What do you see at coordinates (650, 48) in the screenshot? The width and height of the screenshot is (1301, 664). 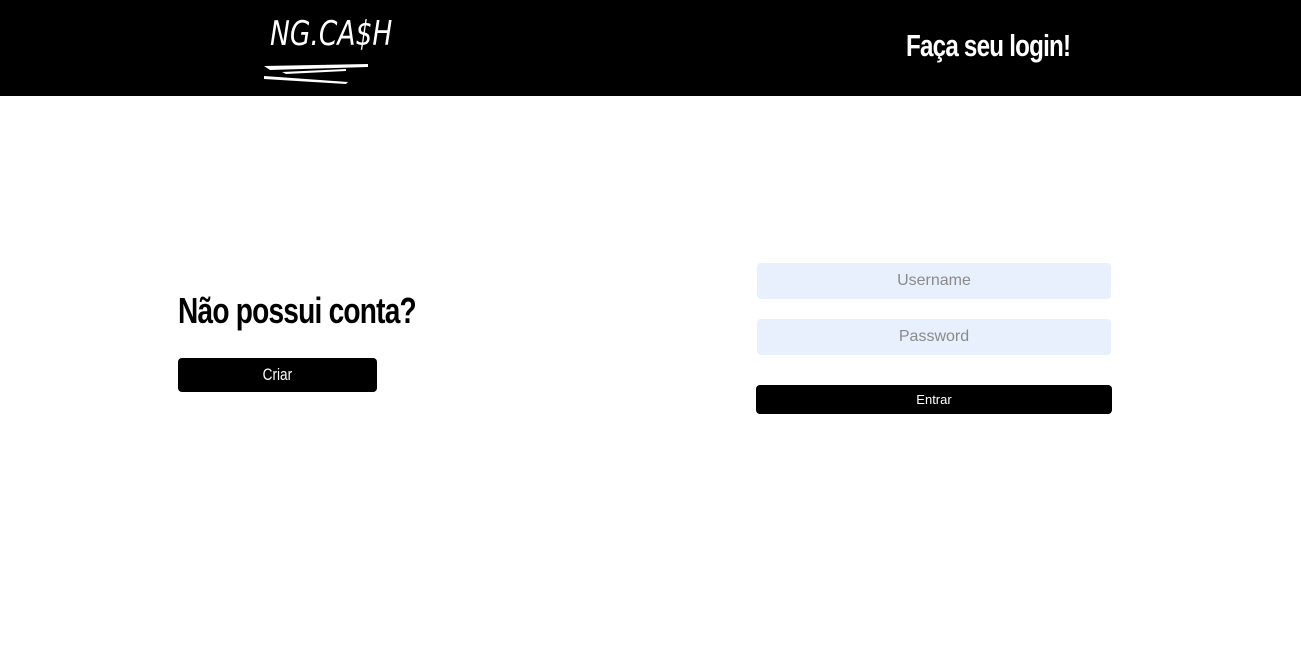 I see `top-header: NG.CA$H Faça seu login!` at bounding box center [650, 48].